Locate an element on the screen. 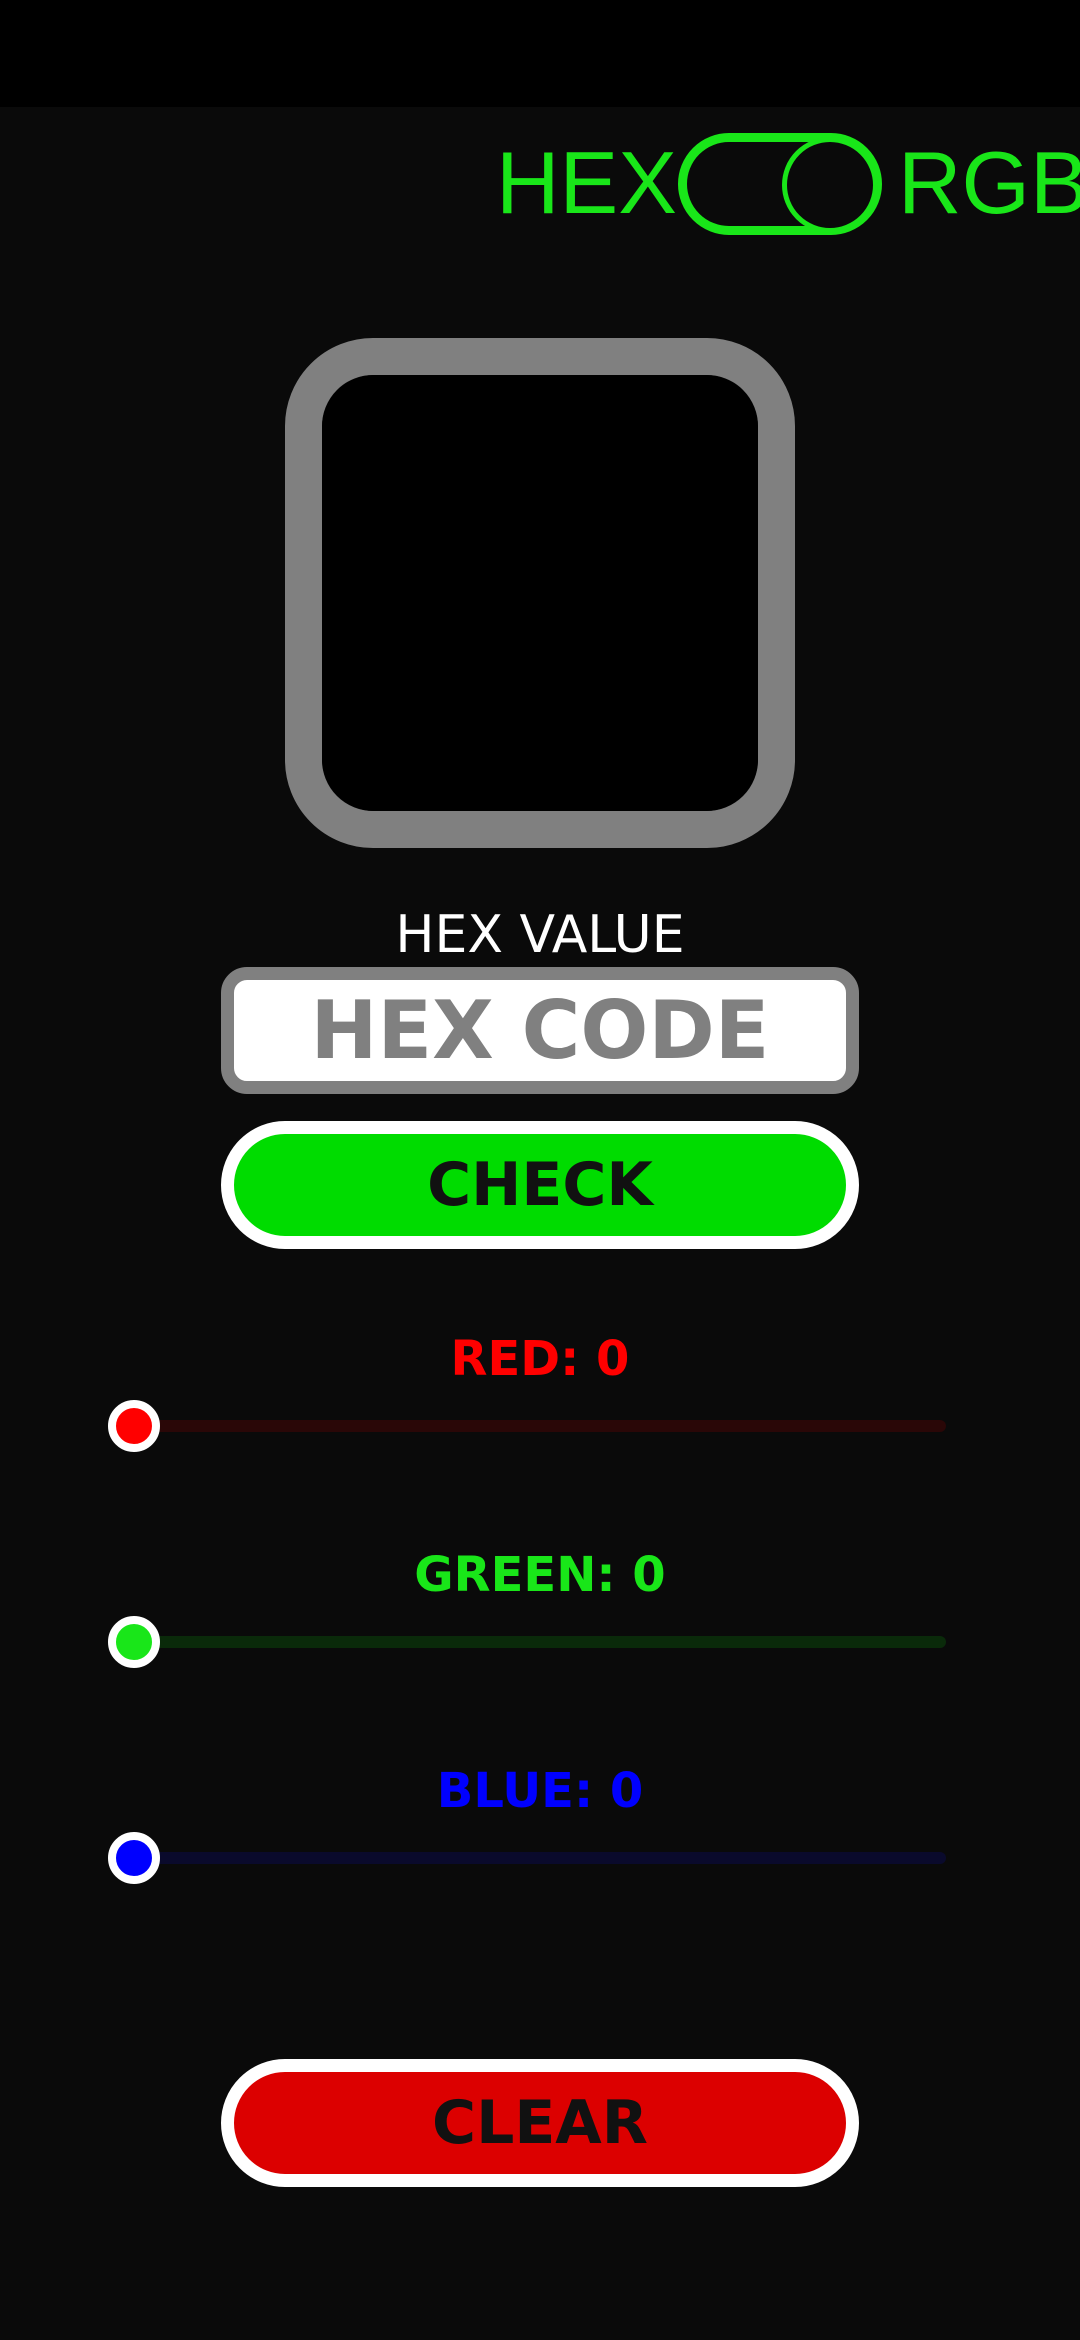 This screenshot has width=1080, height=2340. clear-button: CLEAR is located at coordinates (540, 2123).